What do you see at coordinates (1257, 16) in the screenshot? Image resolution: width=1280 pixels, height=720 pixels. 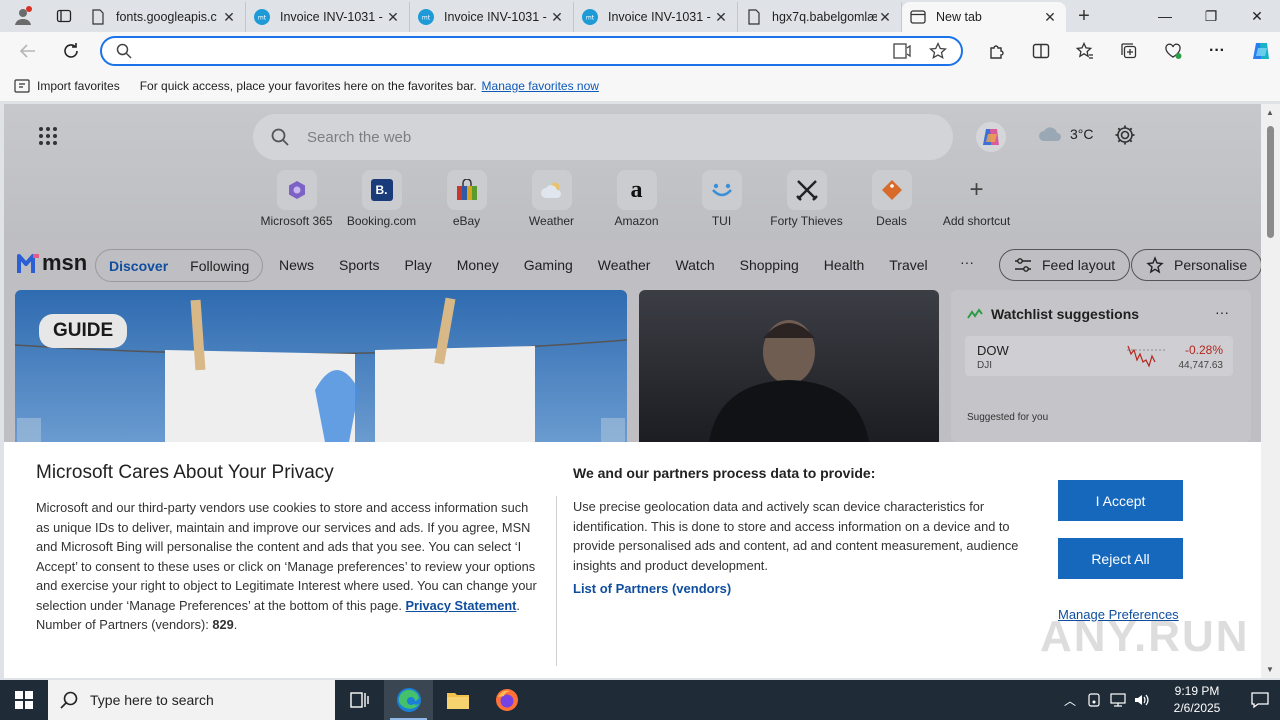 I see `close-window-button: ✕` at bounding box center [1257, 16].